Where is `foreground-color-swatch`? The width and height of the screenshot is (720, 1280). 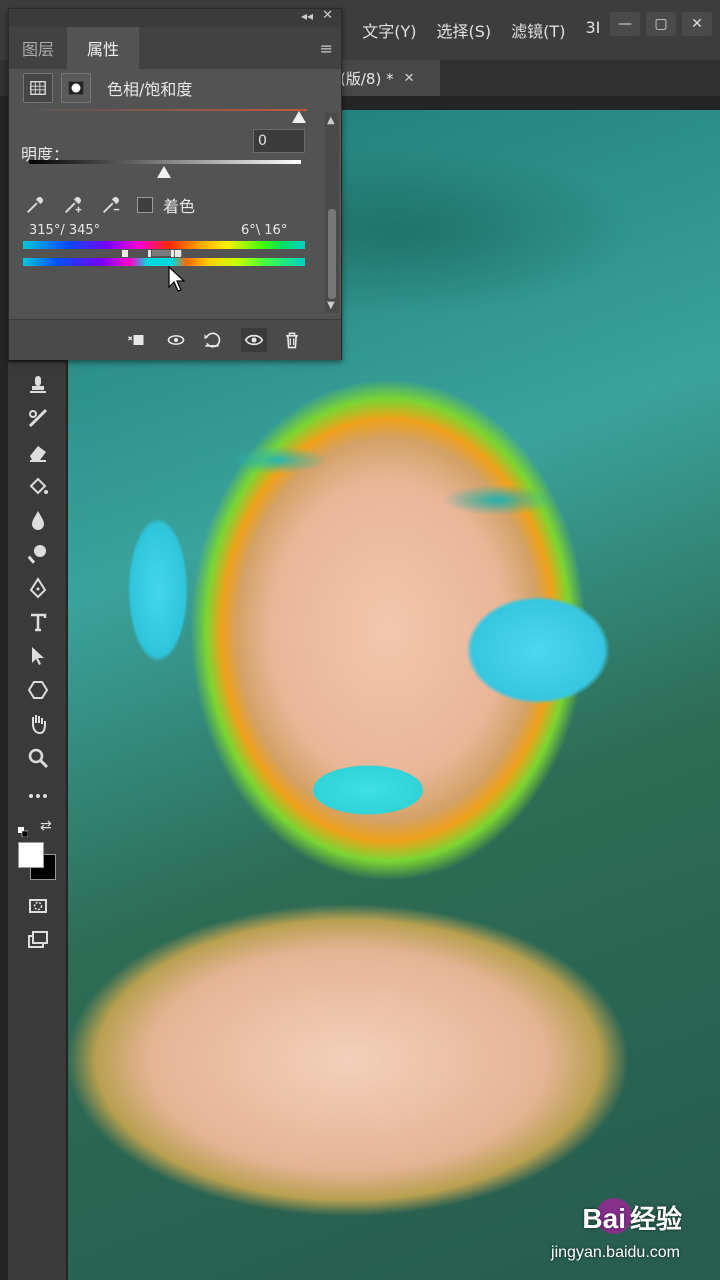
foreground-color-swatch is located at coordinates (31, 855).